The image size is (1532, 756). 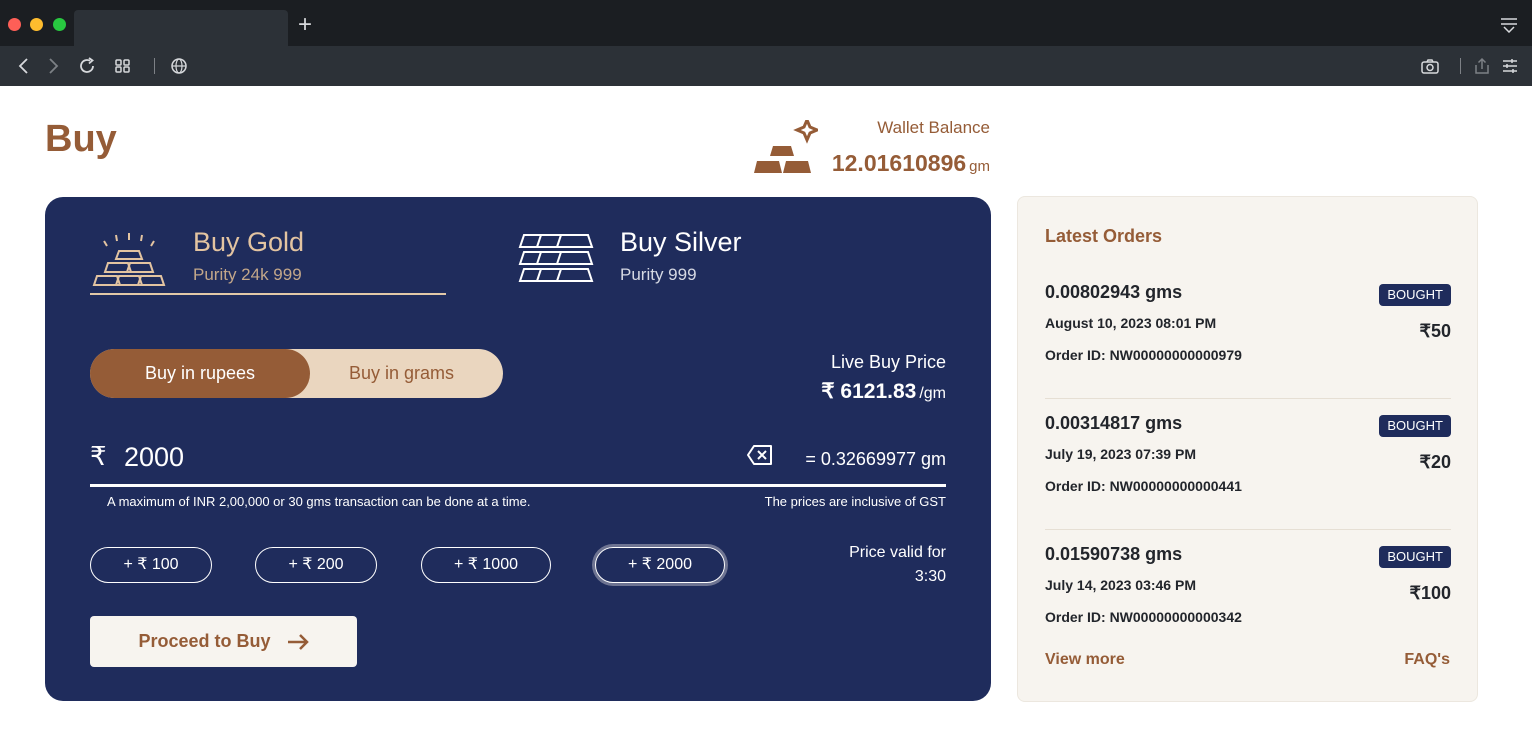 I want to click on browser-tab-active, so click(x=181, y=28).